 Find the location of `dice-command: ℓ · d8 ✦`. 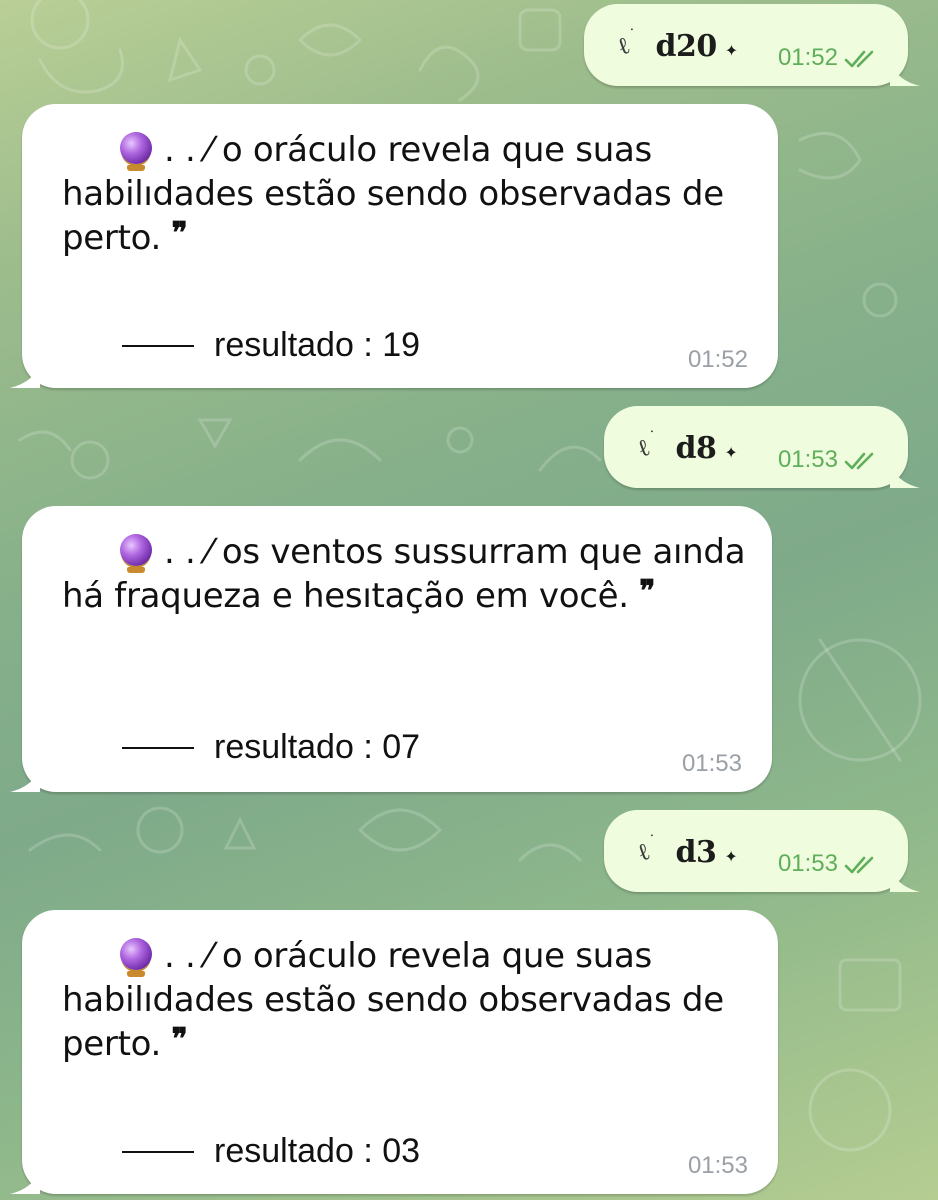

dice-command: ℓ · d8 ✦ is located at coordinates (685, 445).